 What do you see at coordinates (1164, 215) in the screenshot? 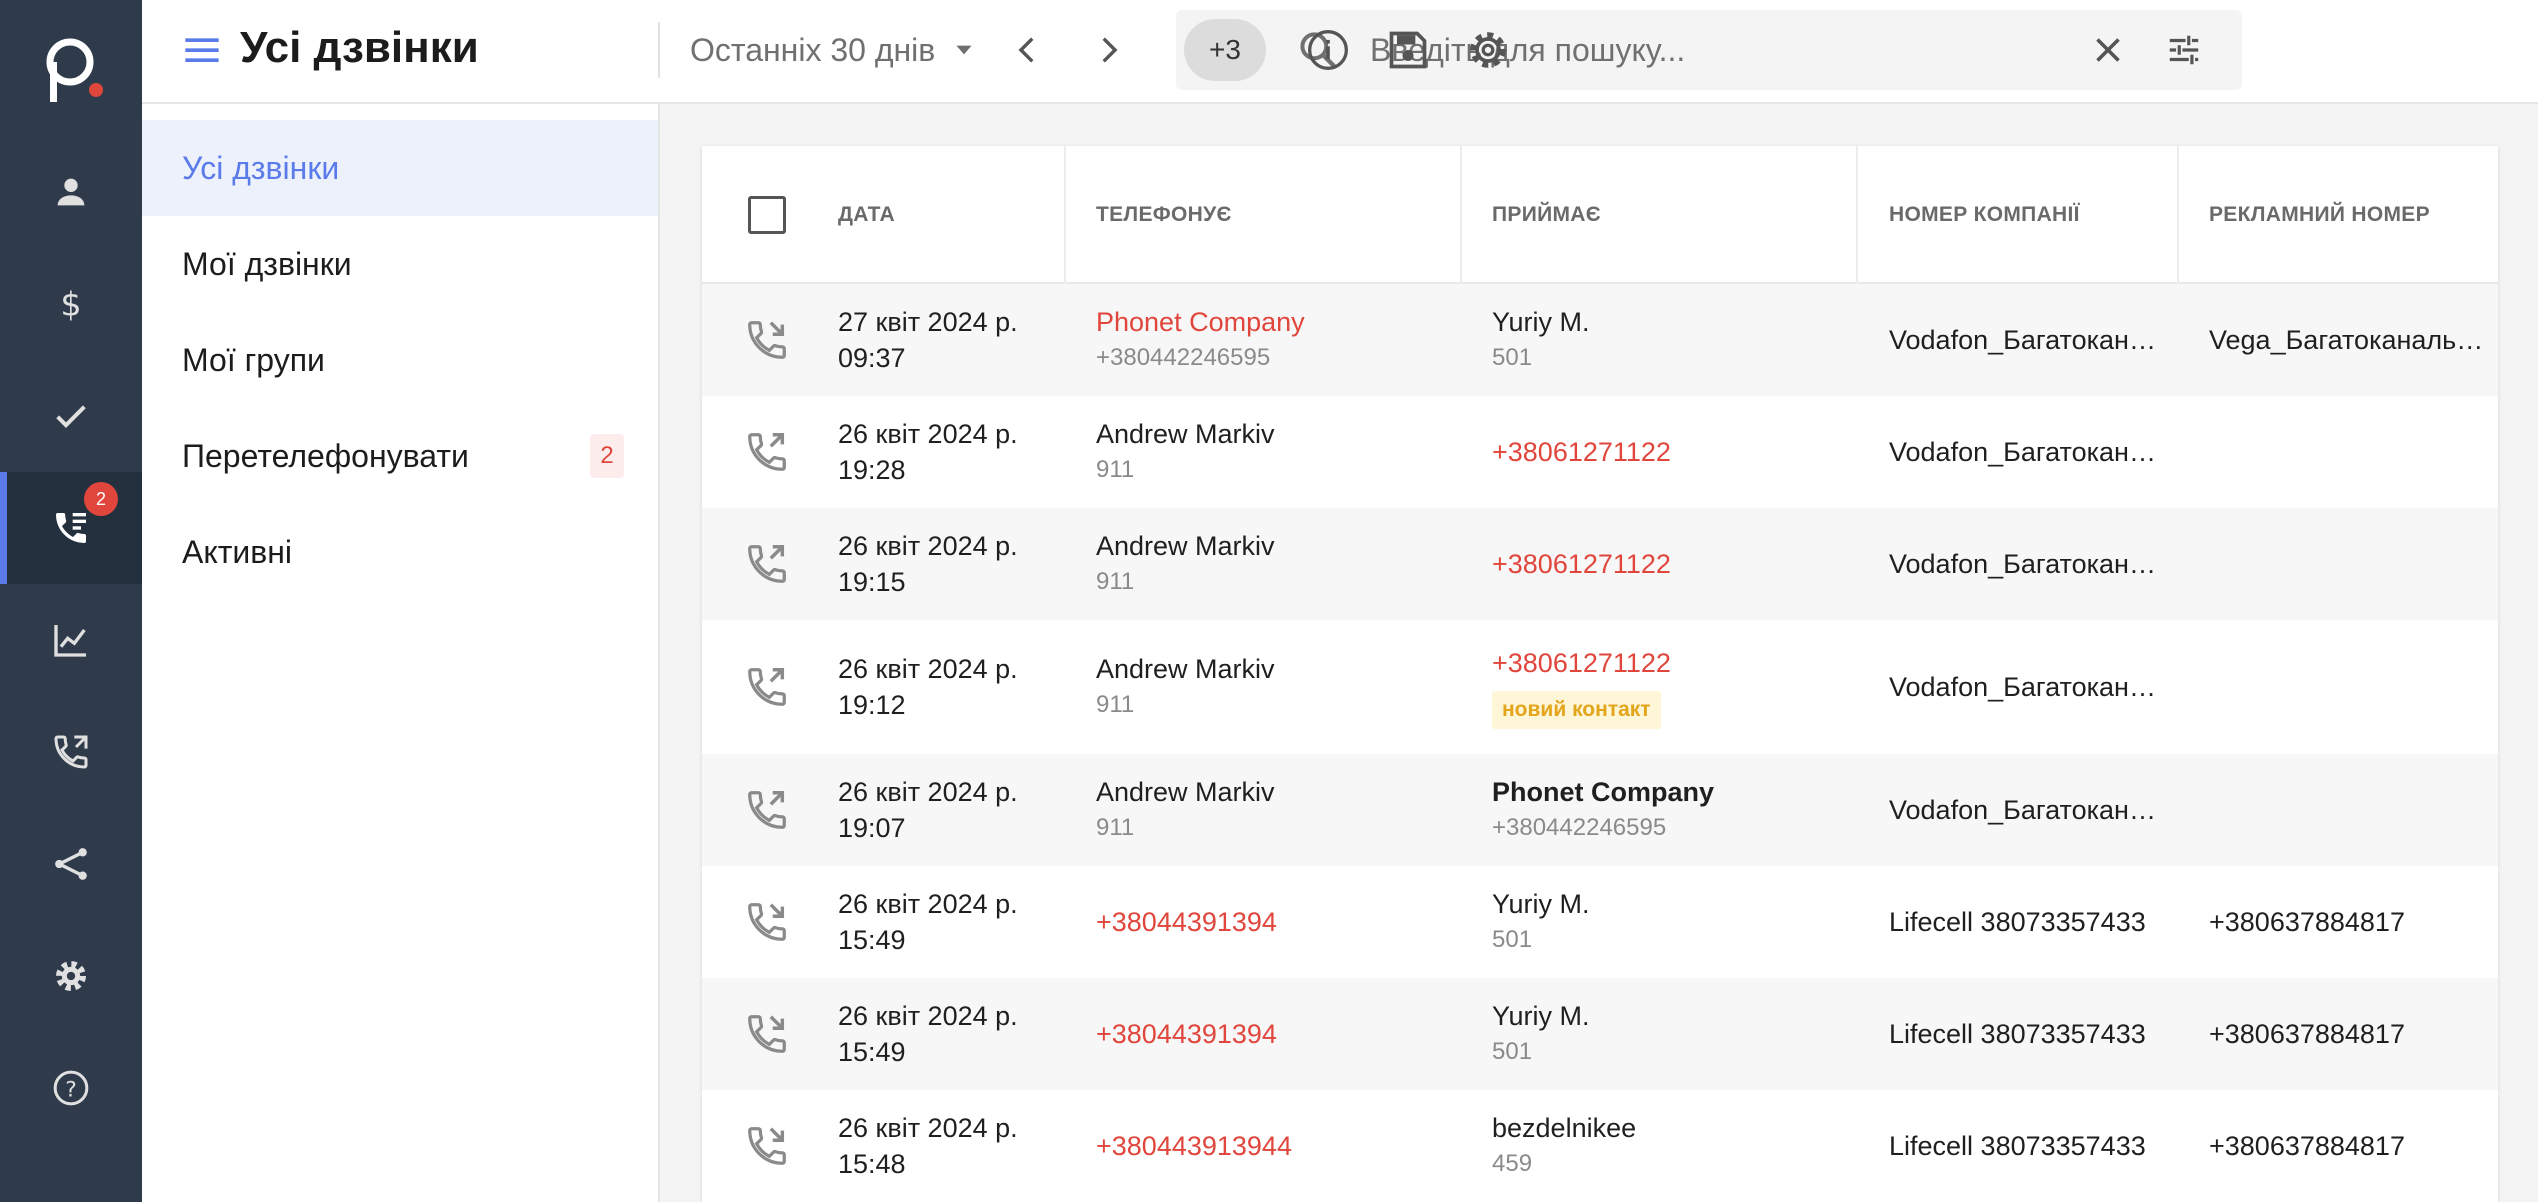
I see `column-header-caller: ТЕЛЕФОНУЄ` at bounding box center [1164, 215].